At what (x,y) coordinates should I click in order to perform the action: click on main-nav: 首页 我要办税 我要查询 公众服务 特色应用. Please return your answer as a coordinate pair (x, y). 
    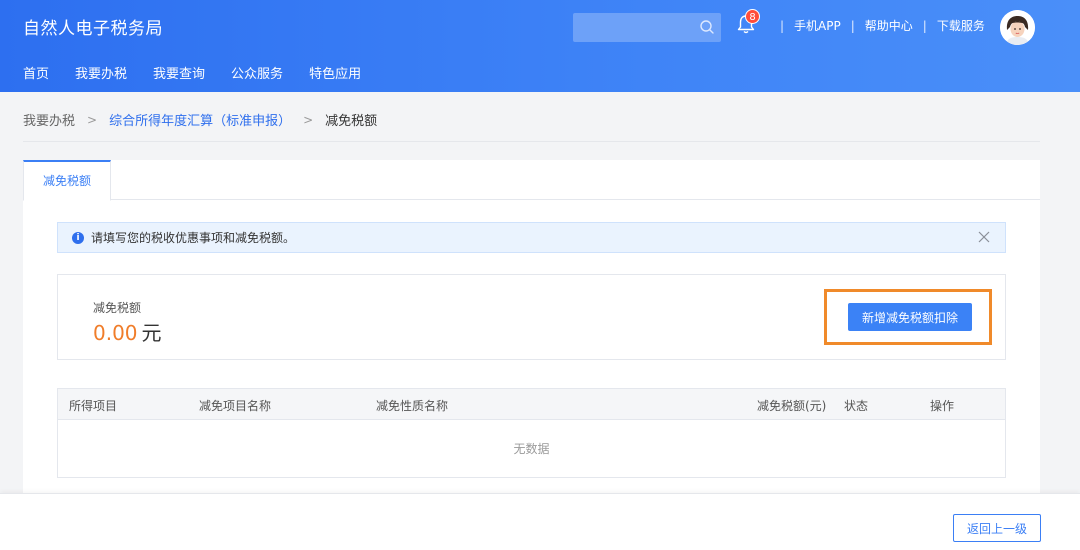
    Looking at the image, I should click on (205, 72).